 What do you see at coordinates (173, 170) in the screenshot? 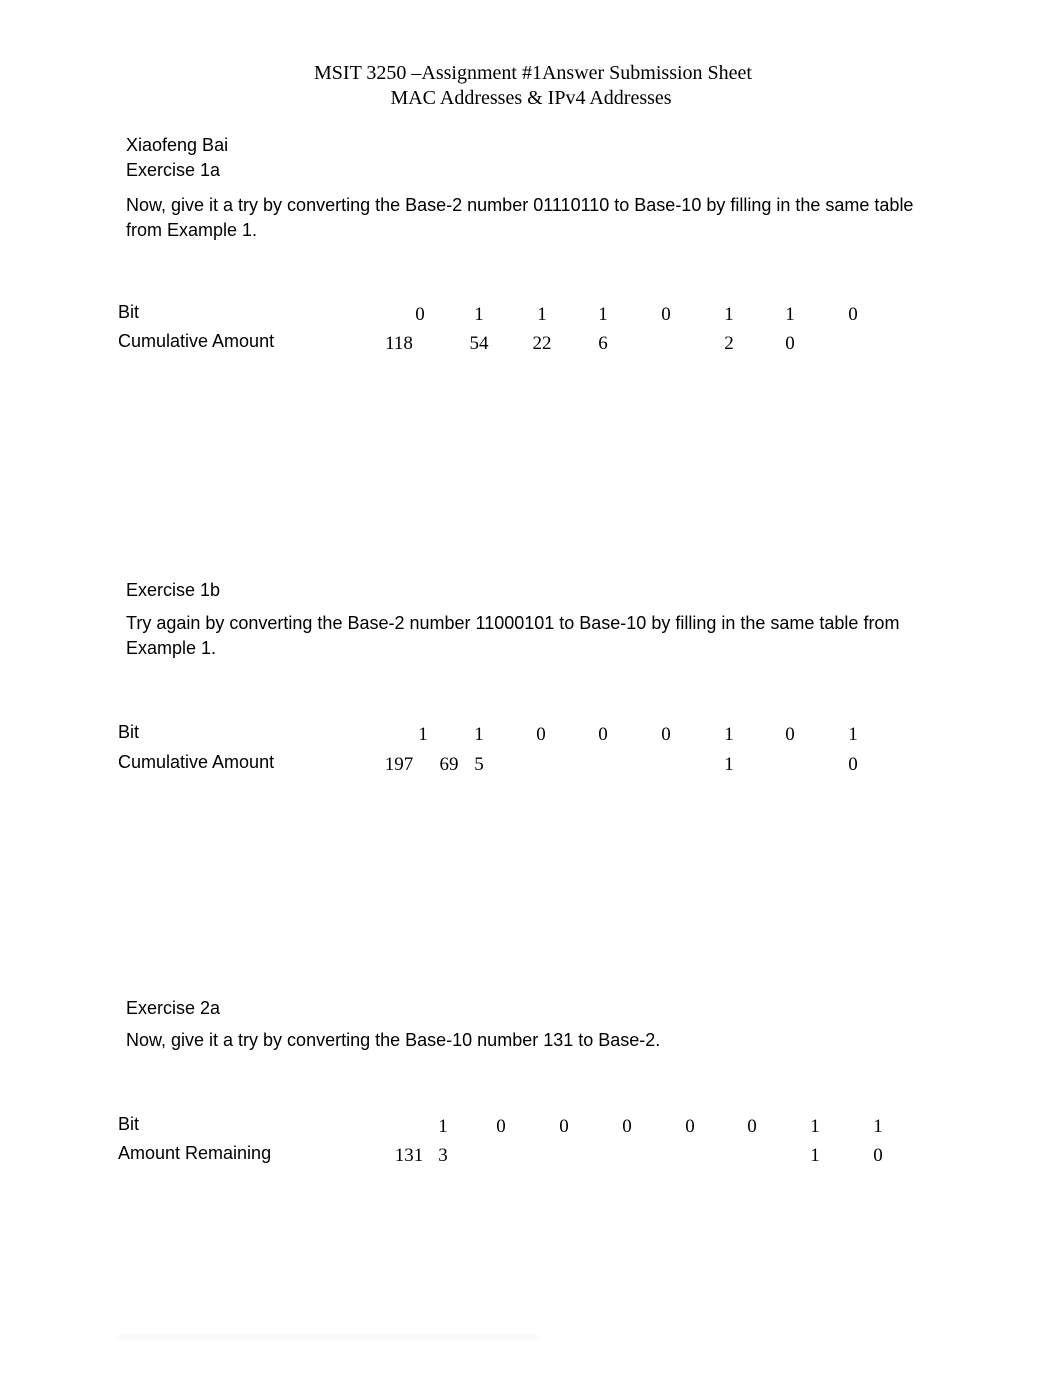
I see `exercise-heading: Exercise 1a` at bounding box center [173, 170].